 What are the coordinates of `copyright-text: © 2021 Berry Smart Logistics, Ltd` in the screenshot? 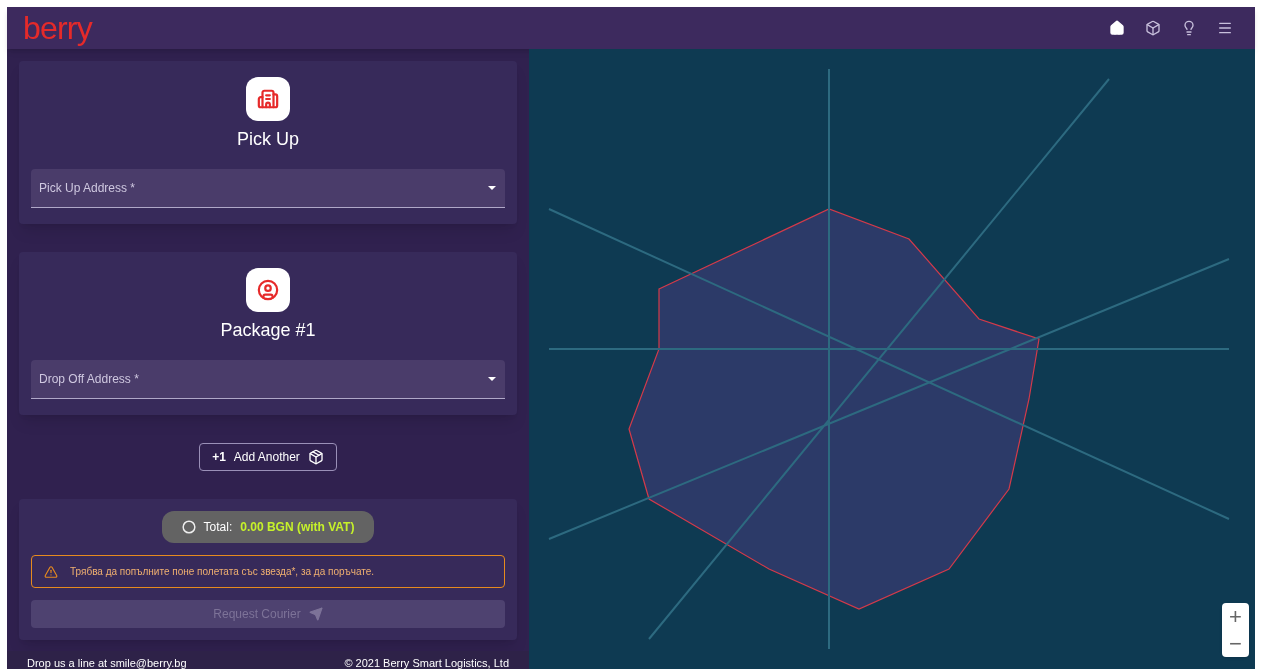 It's located at (426, 663).